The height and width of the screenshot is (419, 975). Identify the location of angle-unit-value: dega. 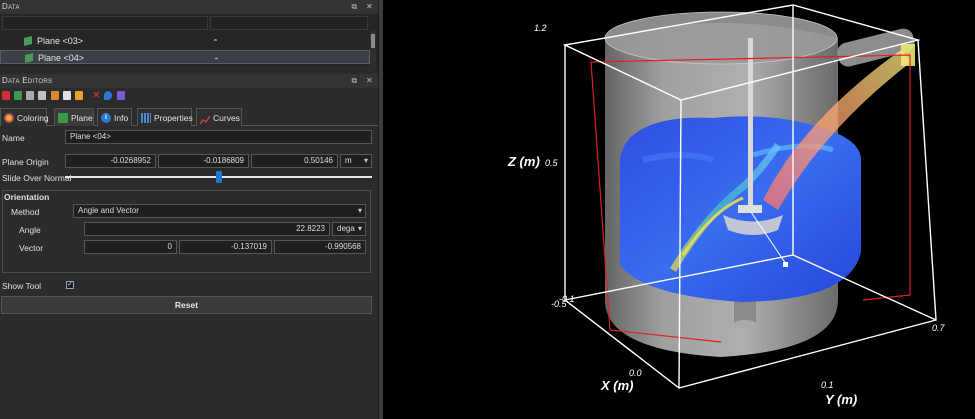
(346, 228).